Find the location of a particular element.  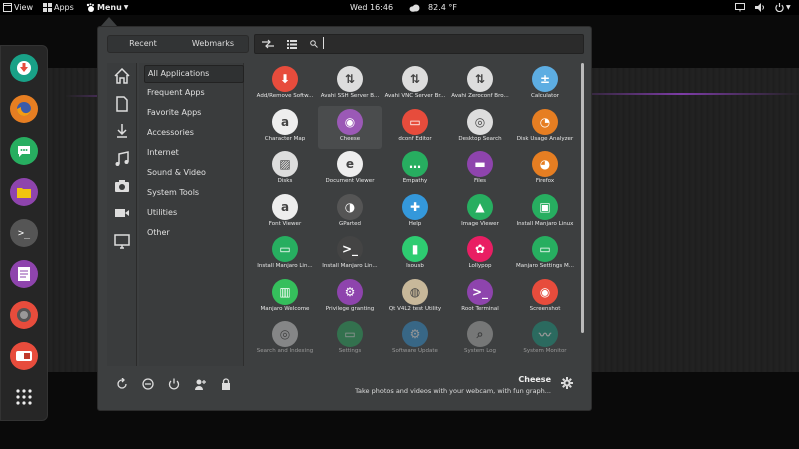

app-launcher: ▥ Manjaro Welcome is located at coordinates (285, 297).